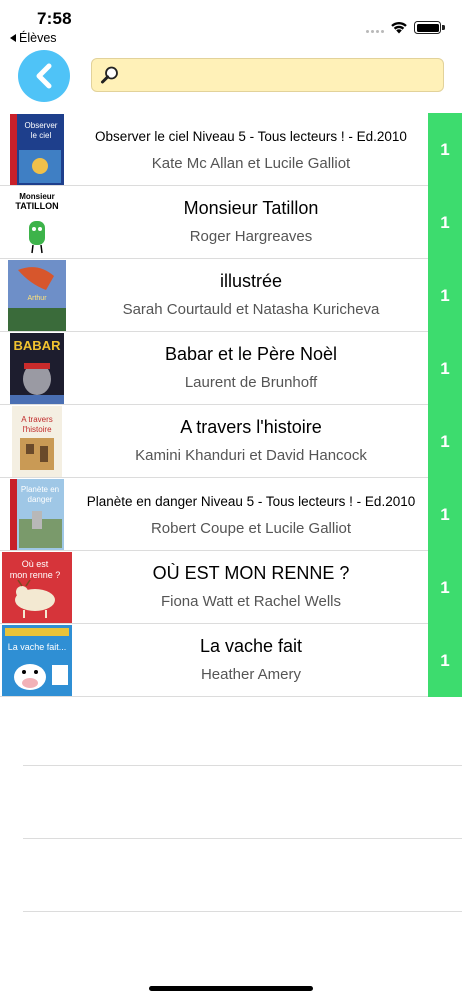  I want to click on book-cover: Observer le ciel, so click(37, 149).